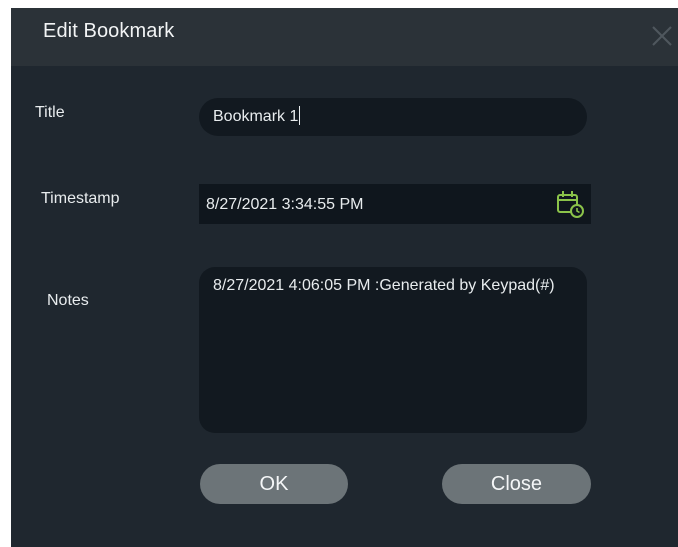 The image size is (678, 547). I want to click on timestamp-label: Timestamp, so click(80, 198).